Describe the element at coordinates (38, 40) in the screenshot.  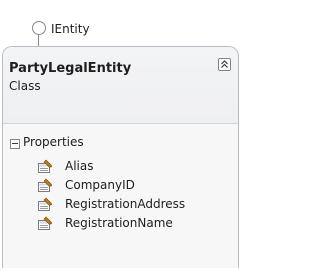
I see `interface-connector-line` at that location.